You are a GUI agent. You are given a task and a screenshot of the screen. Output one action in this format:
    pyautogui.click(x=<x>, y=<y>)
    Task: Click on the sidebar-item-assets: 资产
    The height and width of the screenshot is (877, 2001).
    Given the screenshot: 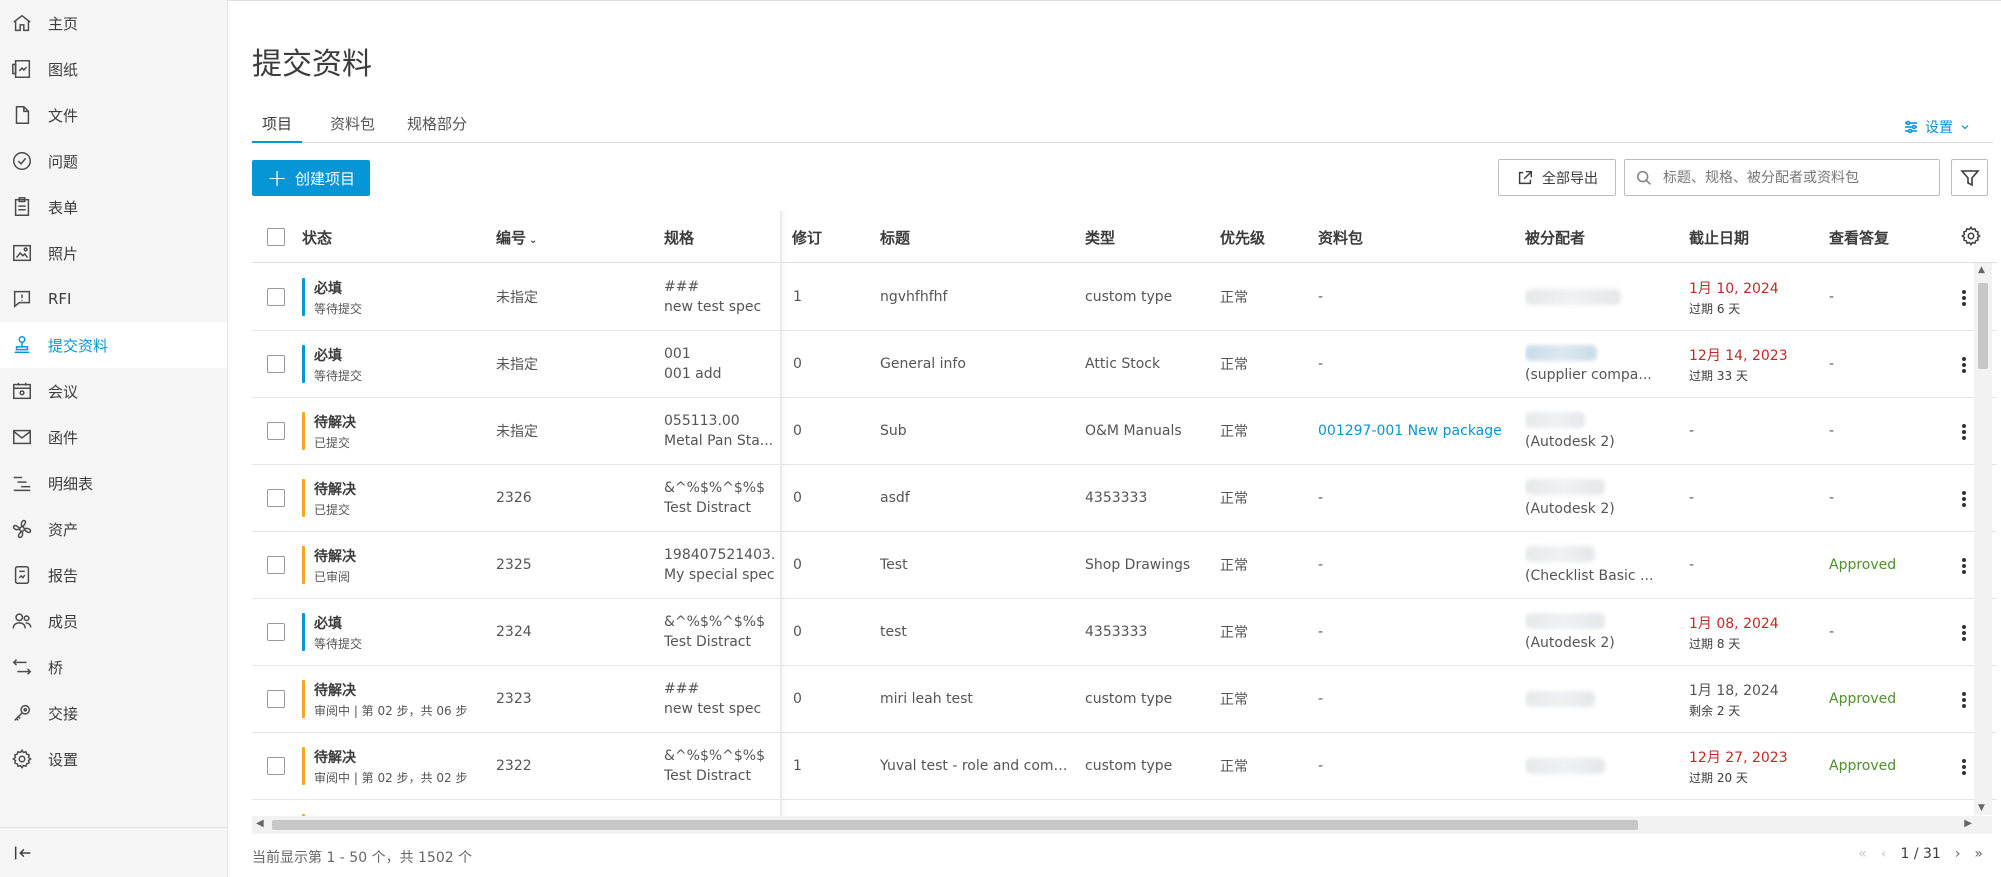 What is the action you would take?
    pyautogui.click(x=113, y=529)
    